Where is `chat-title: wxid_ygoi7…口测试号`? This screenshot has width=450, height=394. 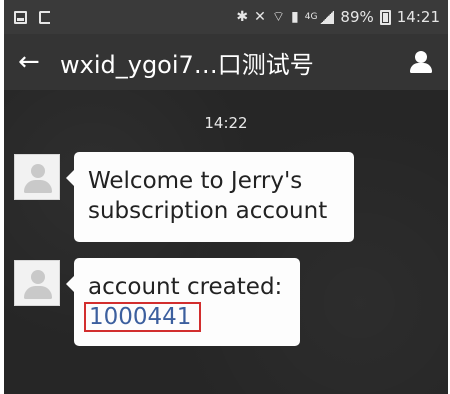 chat-title: wxid_ygoi7…口测试号 is located at coordinates (187, 64).